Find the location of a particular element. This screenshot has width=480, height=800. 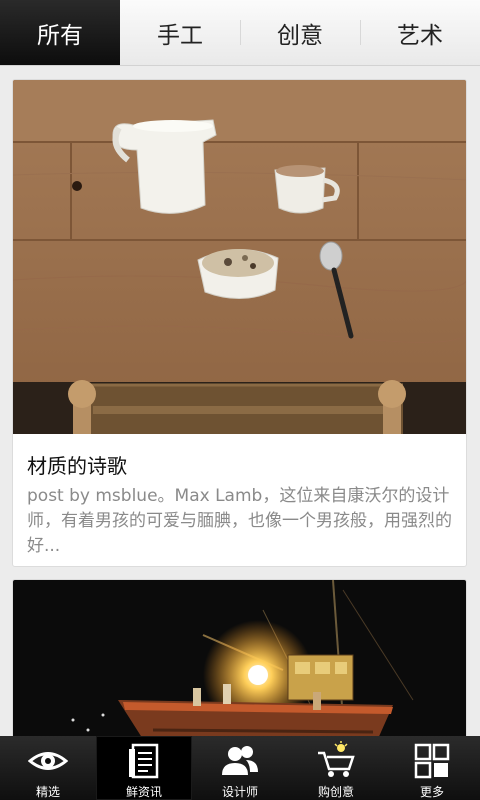

nav-news: 鲜资讯 is located at coordinates (144, 768).